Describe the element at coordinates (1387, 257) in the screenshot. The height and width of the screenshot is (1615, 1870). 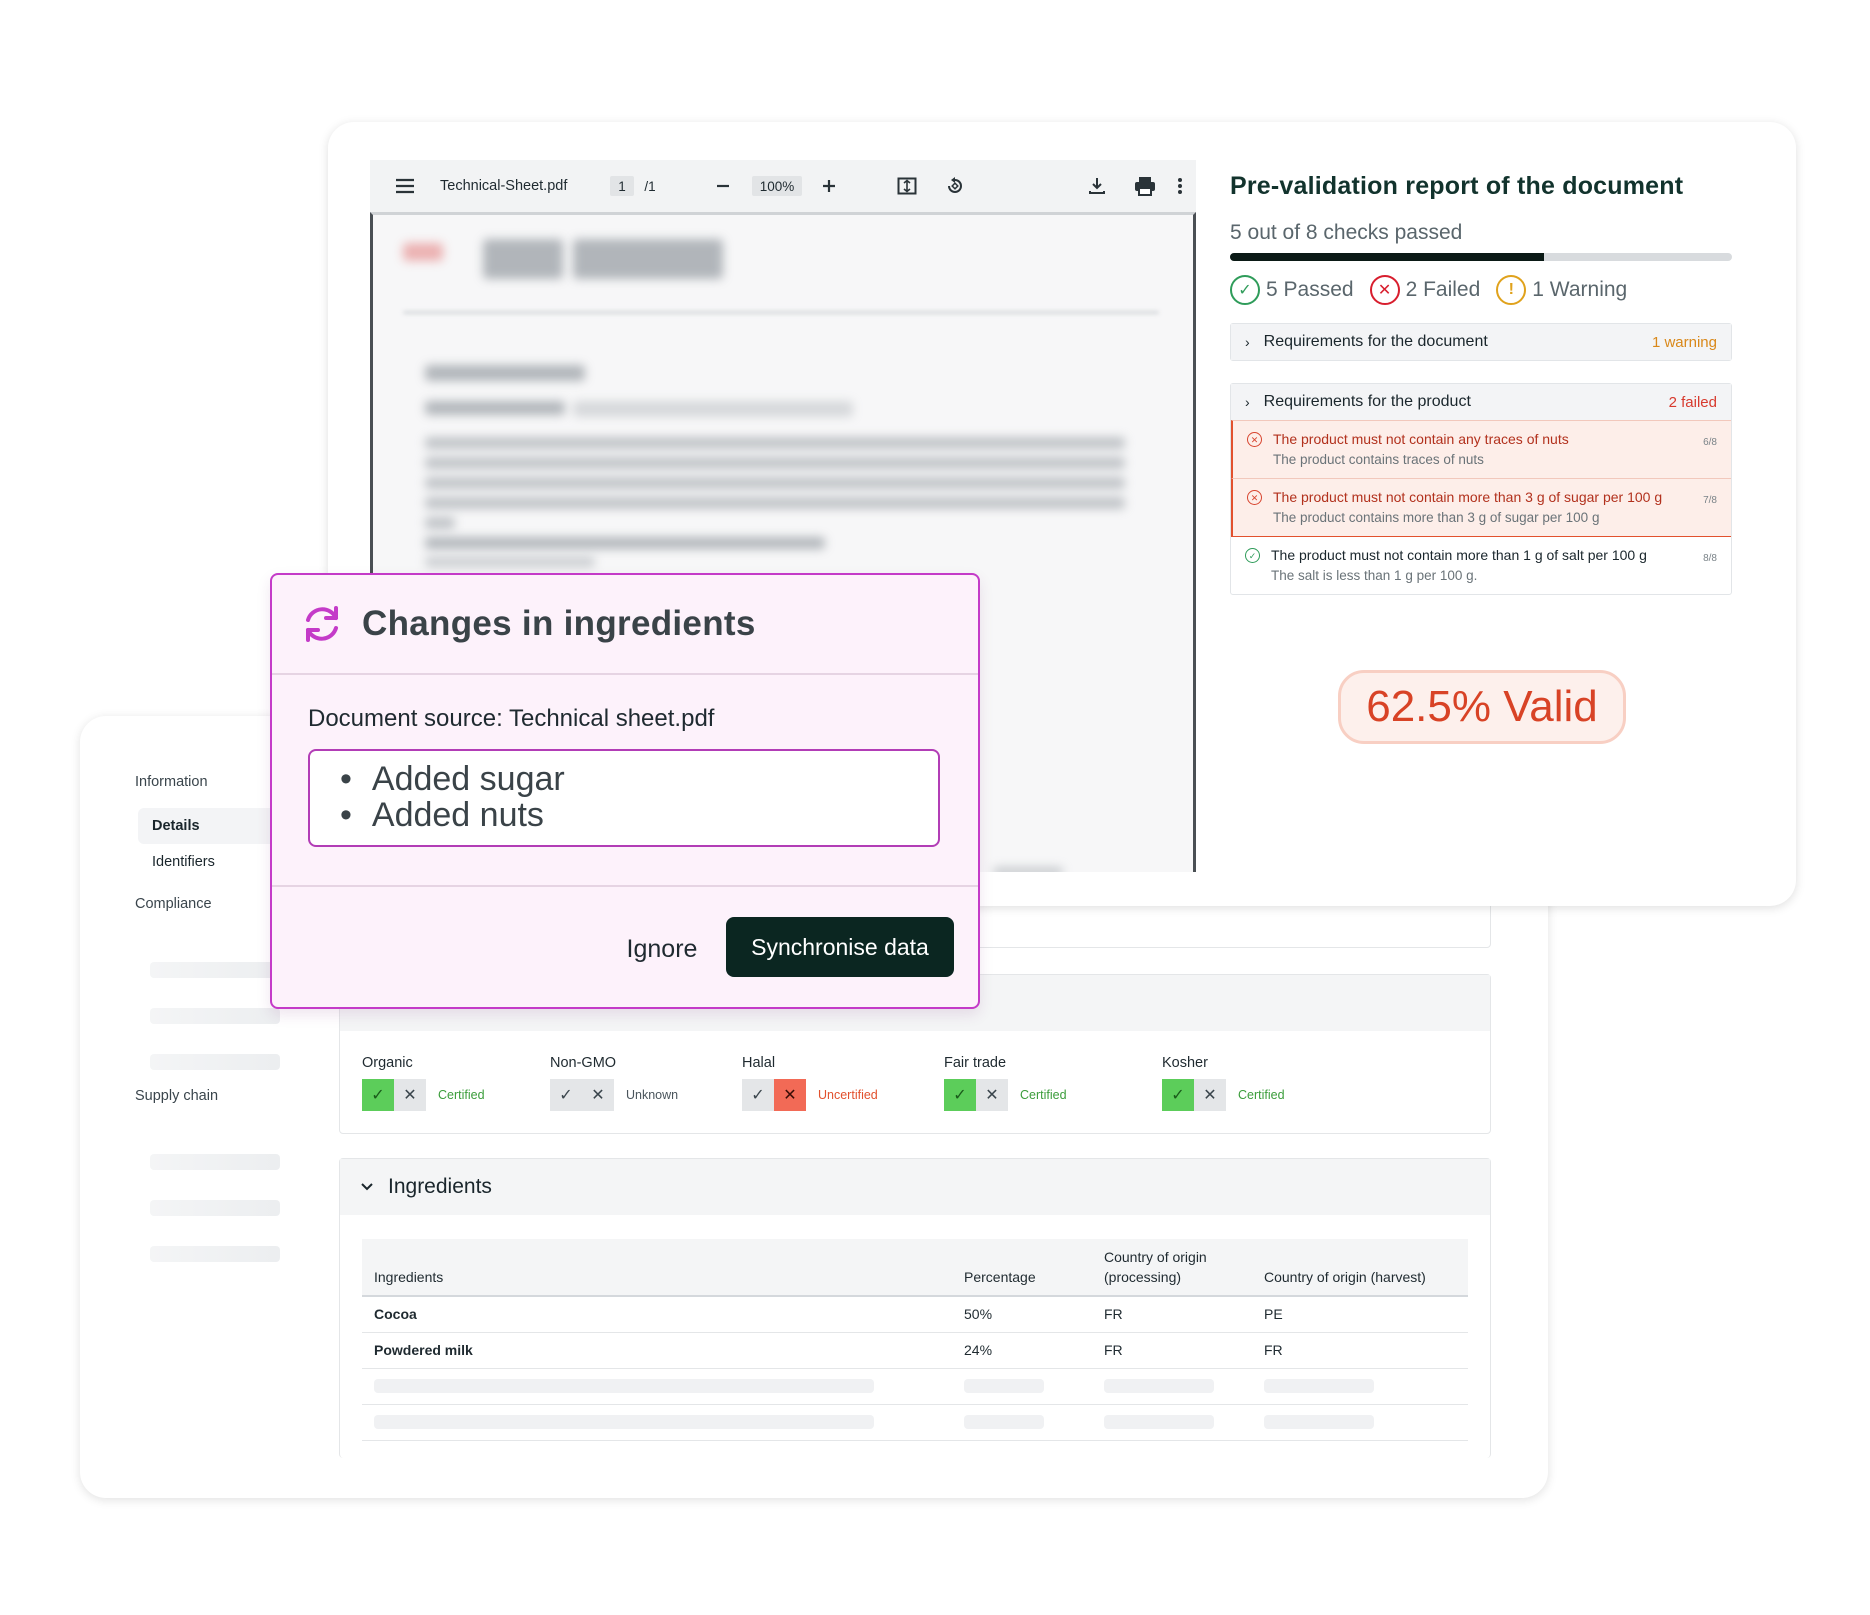
I see `checks-progress-fill` at that location.